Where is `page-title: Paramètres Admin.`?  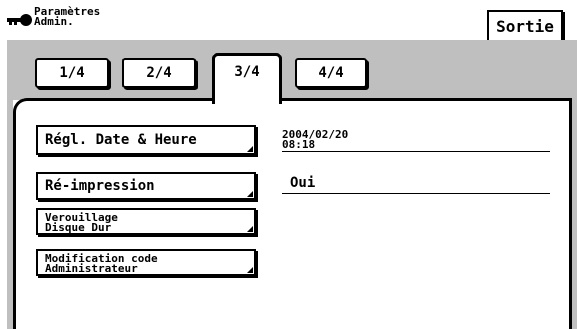
page-title: Paramètres Admin. is located at coordinates (67, 17).